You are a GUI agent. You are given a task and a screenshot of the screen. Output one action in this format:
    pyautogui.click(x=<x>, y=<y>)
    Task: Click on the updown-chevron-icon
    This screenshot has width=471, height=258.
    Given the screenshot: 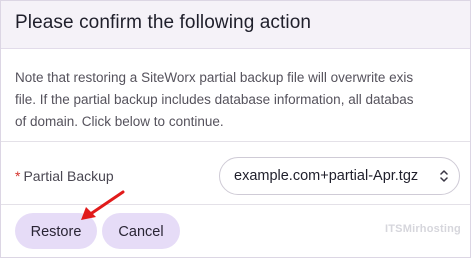 What is the action you would take?
    pyautogui.click(x=444, y=176)
    